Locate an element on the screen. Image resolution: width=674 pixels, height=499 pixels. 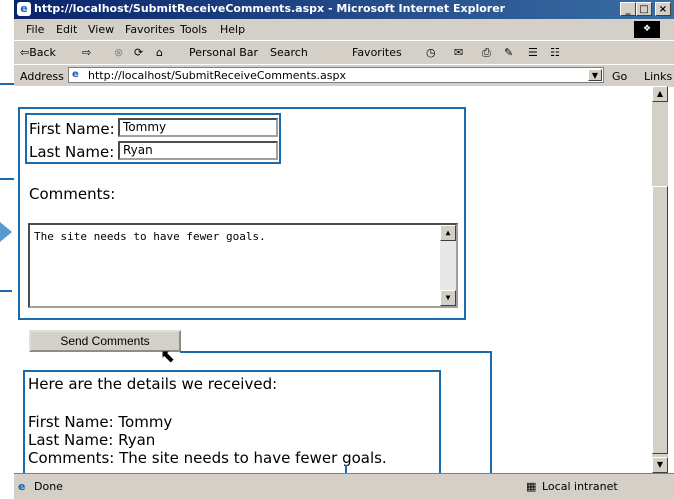
result-heading: Here are the details we received: is located at coordinates (153, 384).